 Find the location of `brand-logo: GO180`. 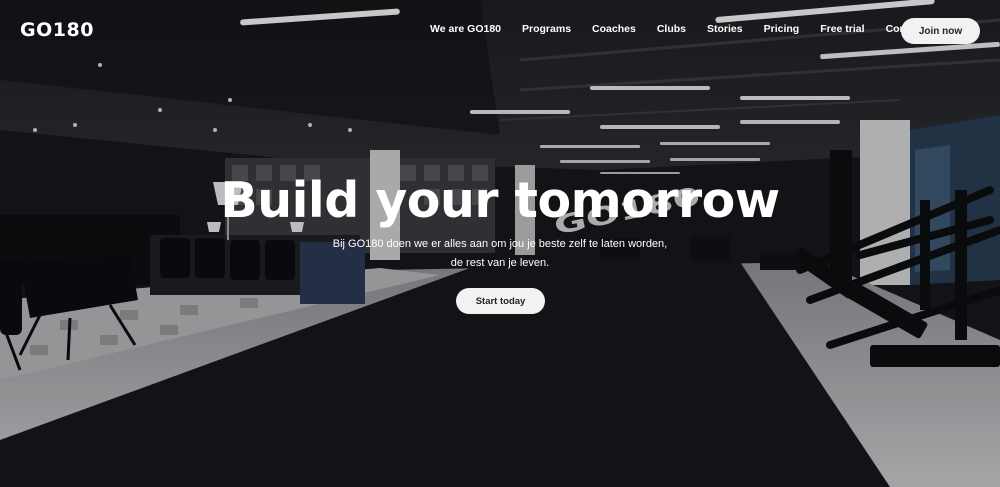

brand-logo: GO180 is located at coordinates (57, 30).